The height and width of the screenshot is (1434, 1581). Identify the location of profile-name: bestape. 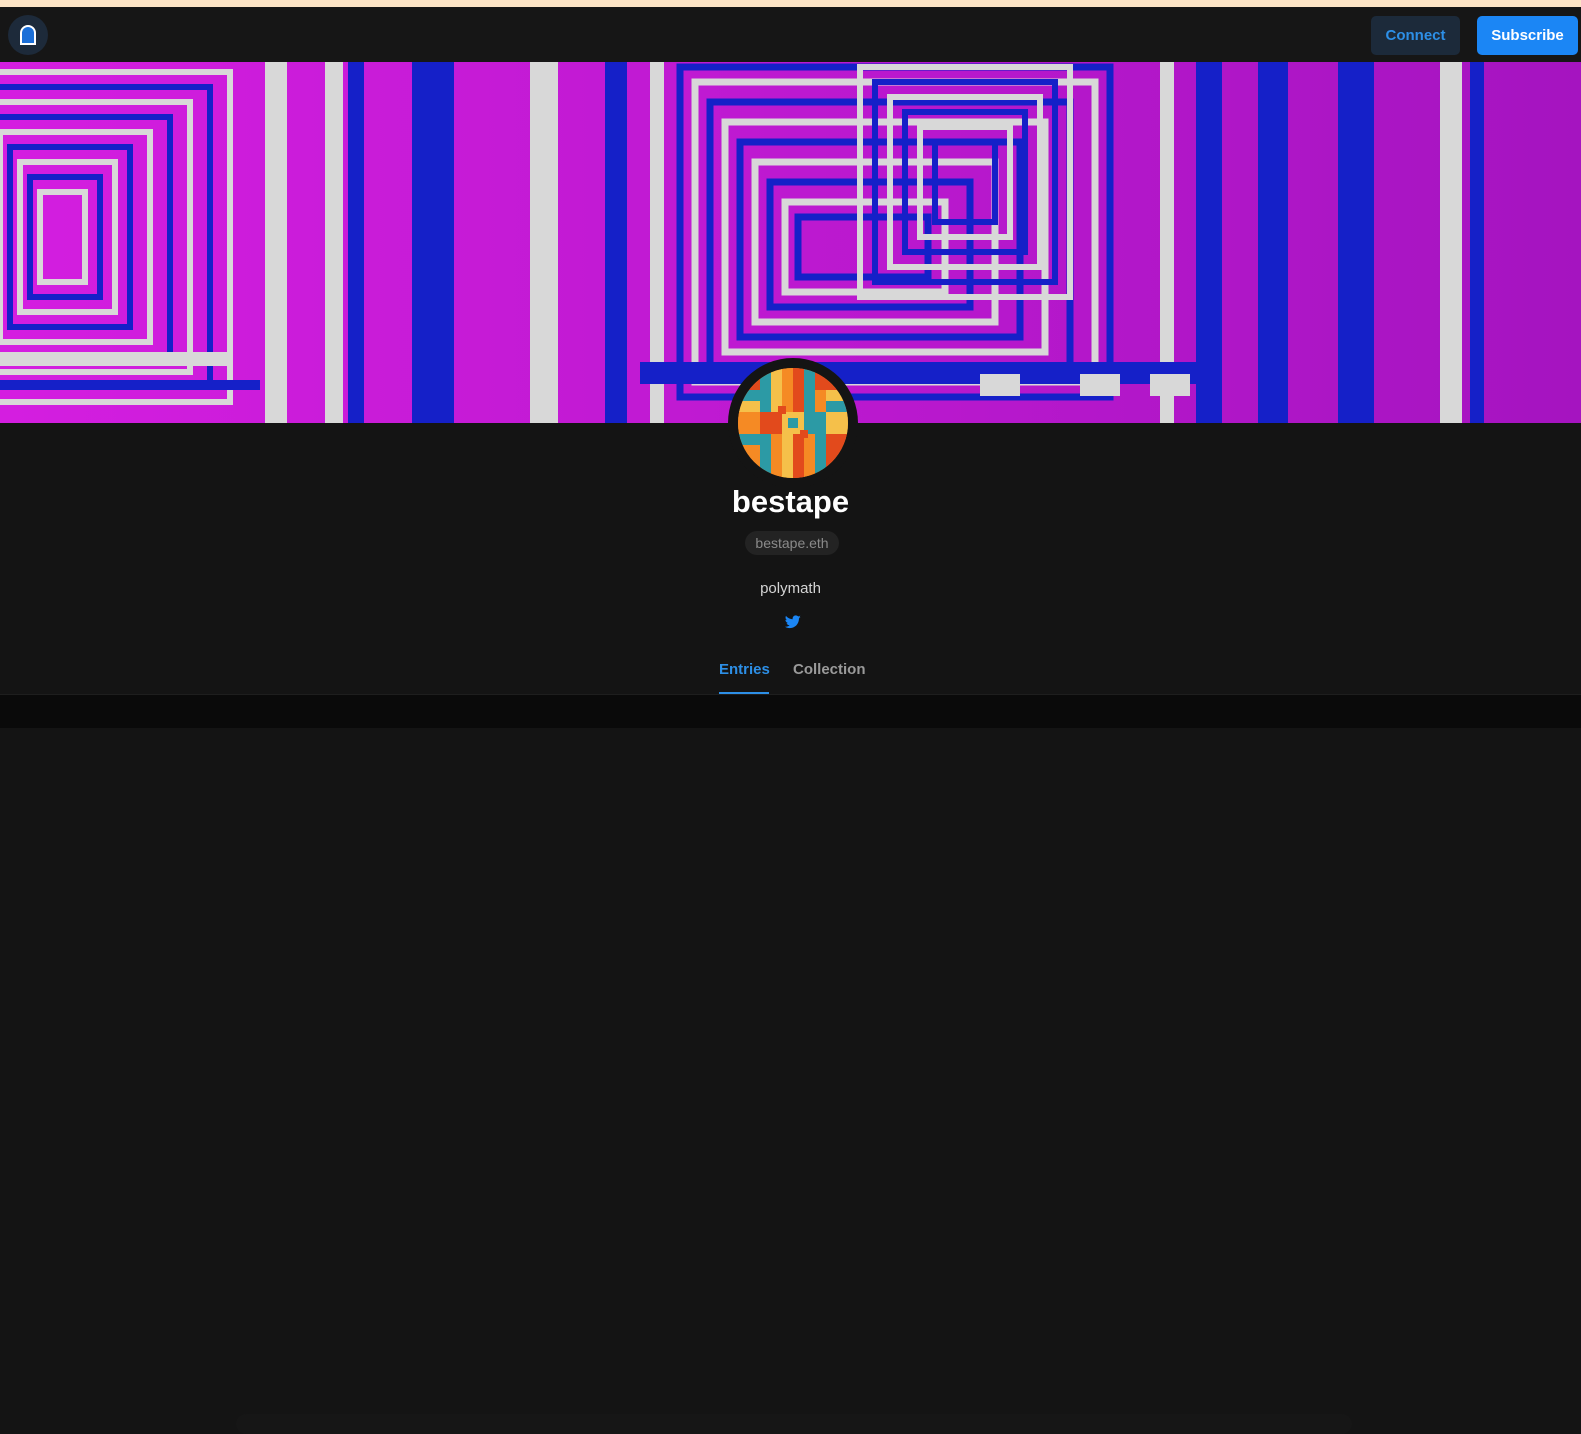
(790, 501).